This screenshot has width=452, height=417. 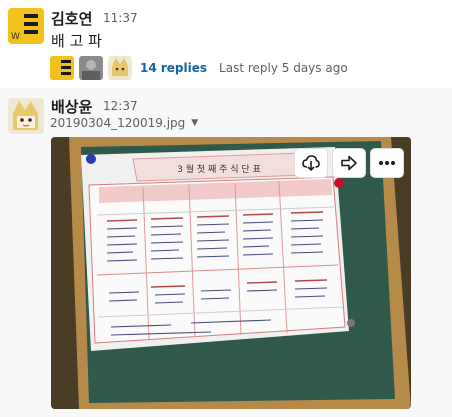 I want to click on share-button, so click(x=349, y=163).